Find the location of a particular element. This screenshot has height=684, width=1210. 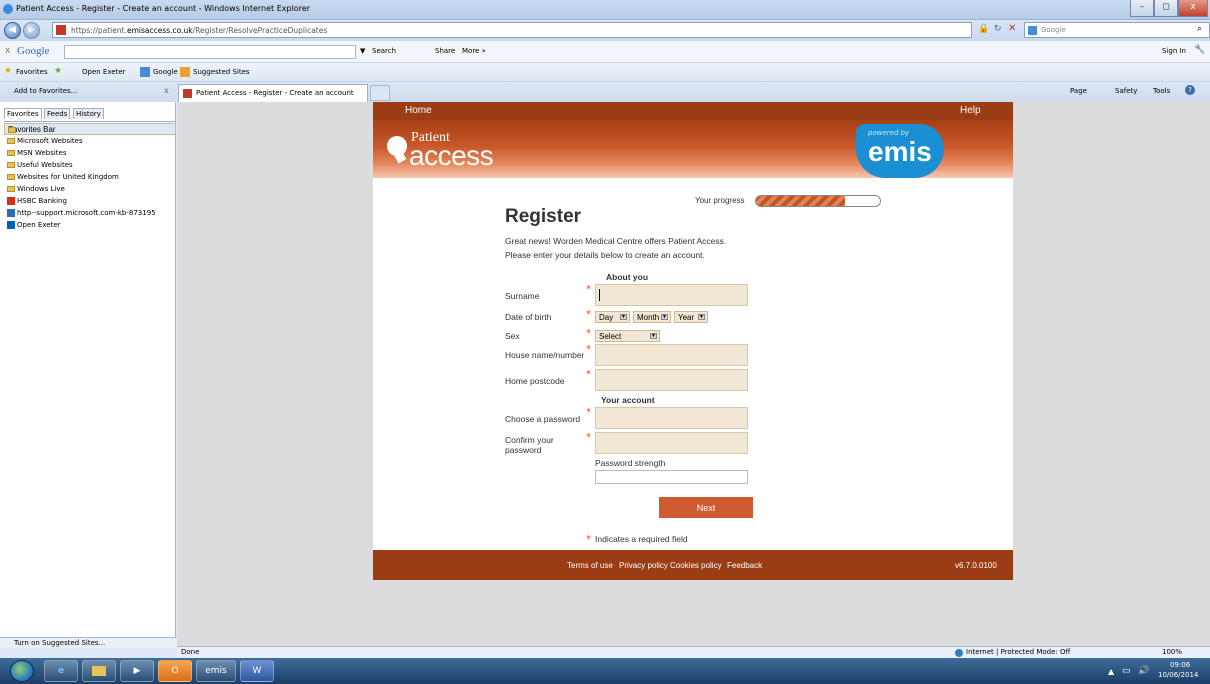

confirm-password-input is located at coordinates (671, 443).